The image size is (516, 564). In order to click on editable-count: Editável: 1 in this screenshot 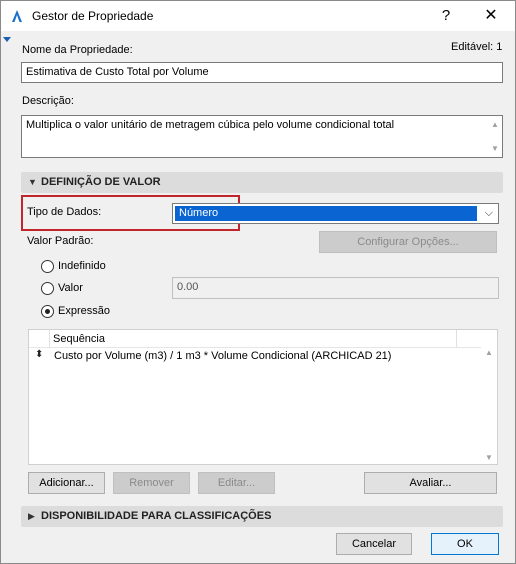, I will do `click(477, 47)`.